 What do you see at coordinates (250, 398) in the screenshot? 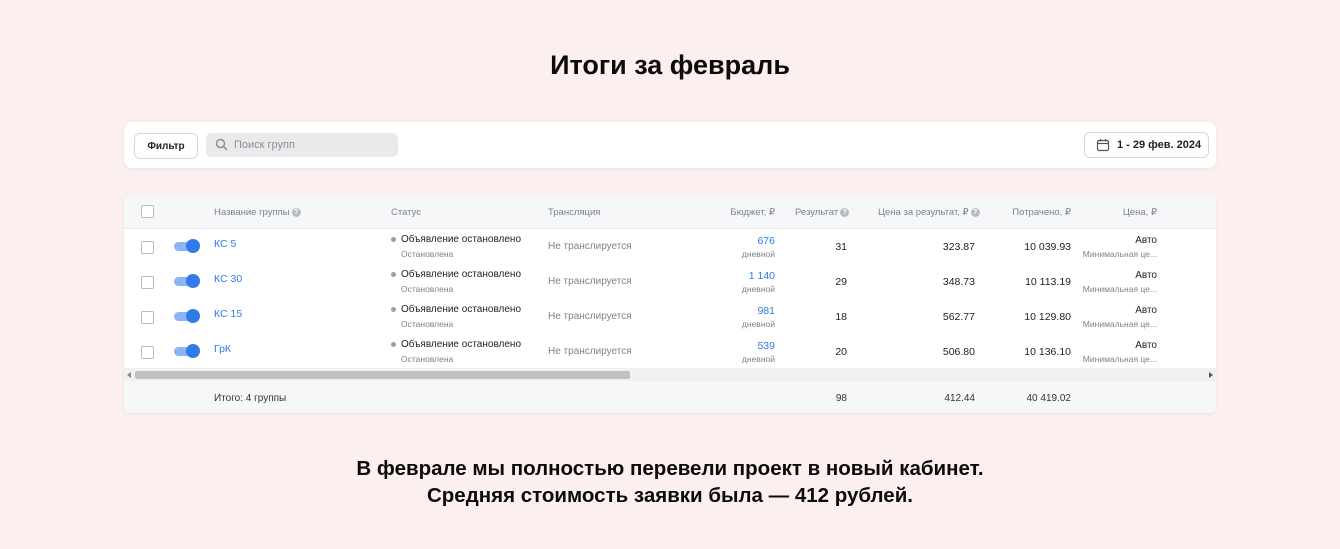
I see `totals-label: Итого: 4 группы` at bounding box center [250, 398].